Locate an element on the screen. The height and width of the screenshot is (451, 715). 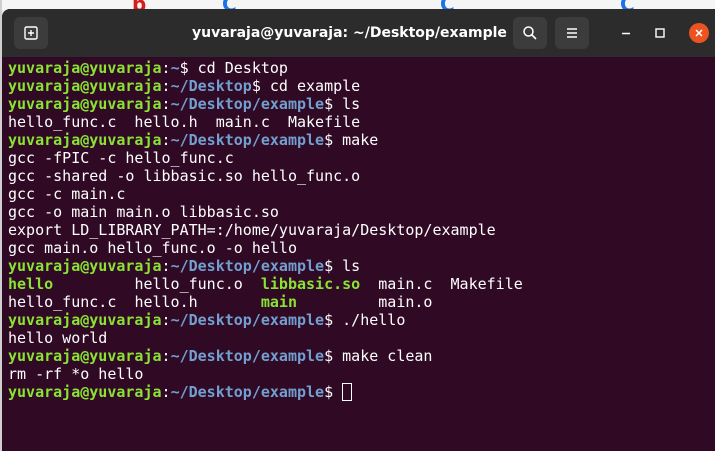
minimize-icon is located at coordinates (626, 33).